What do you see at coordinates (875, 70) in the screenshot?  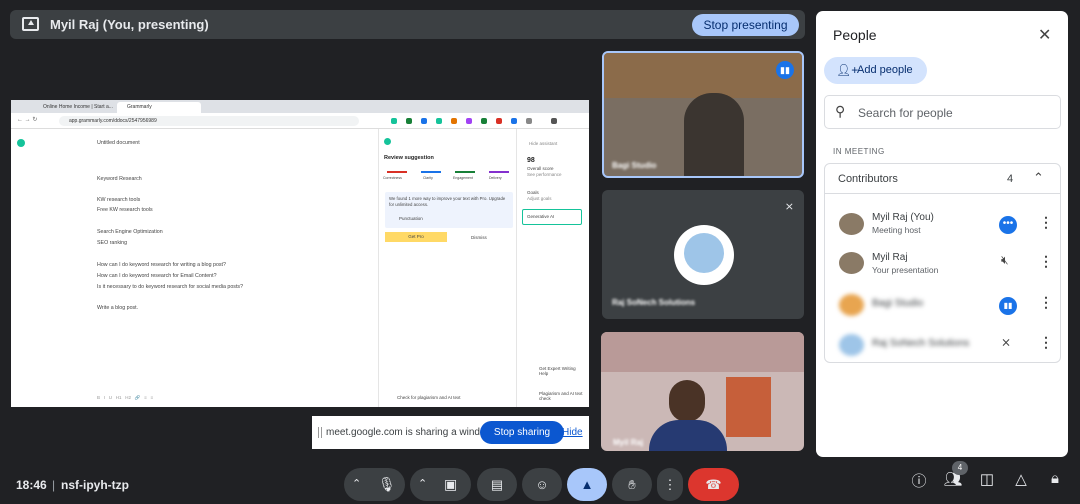 I see `add-people-button: 👤︎+ Add people` at bounding box center [875, 70].